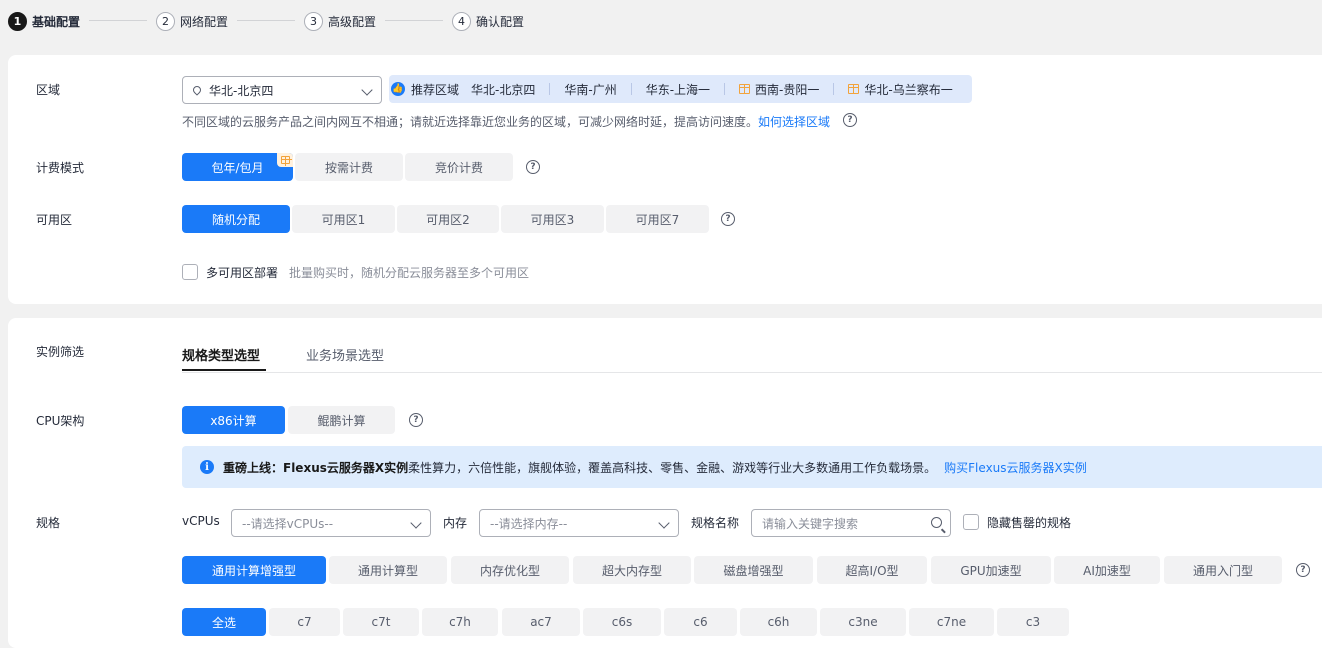  What do you see at coordinates (352, 21) in the screenshot?
I see `step-label: 高级配置` at bounding box center [352, 21].